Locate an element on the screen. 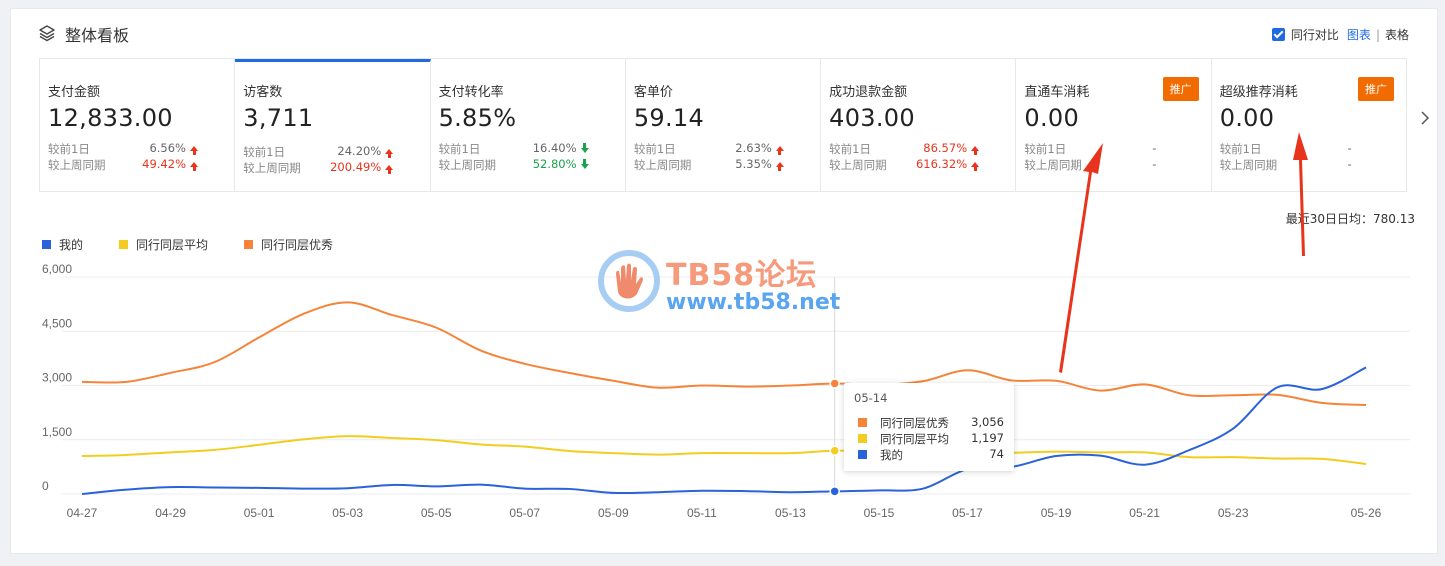 This screenshot has width=1445, height=566. chart-tooltip: 05-14 同行同层优秀 3,056 同行同层平均 1,197 我的 74 is located at coordinates (929, 427).